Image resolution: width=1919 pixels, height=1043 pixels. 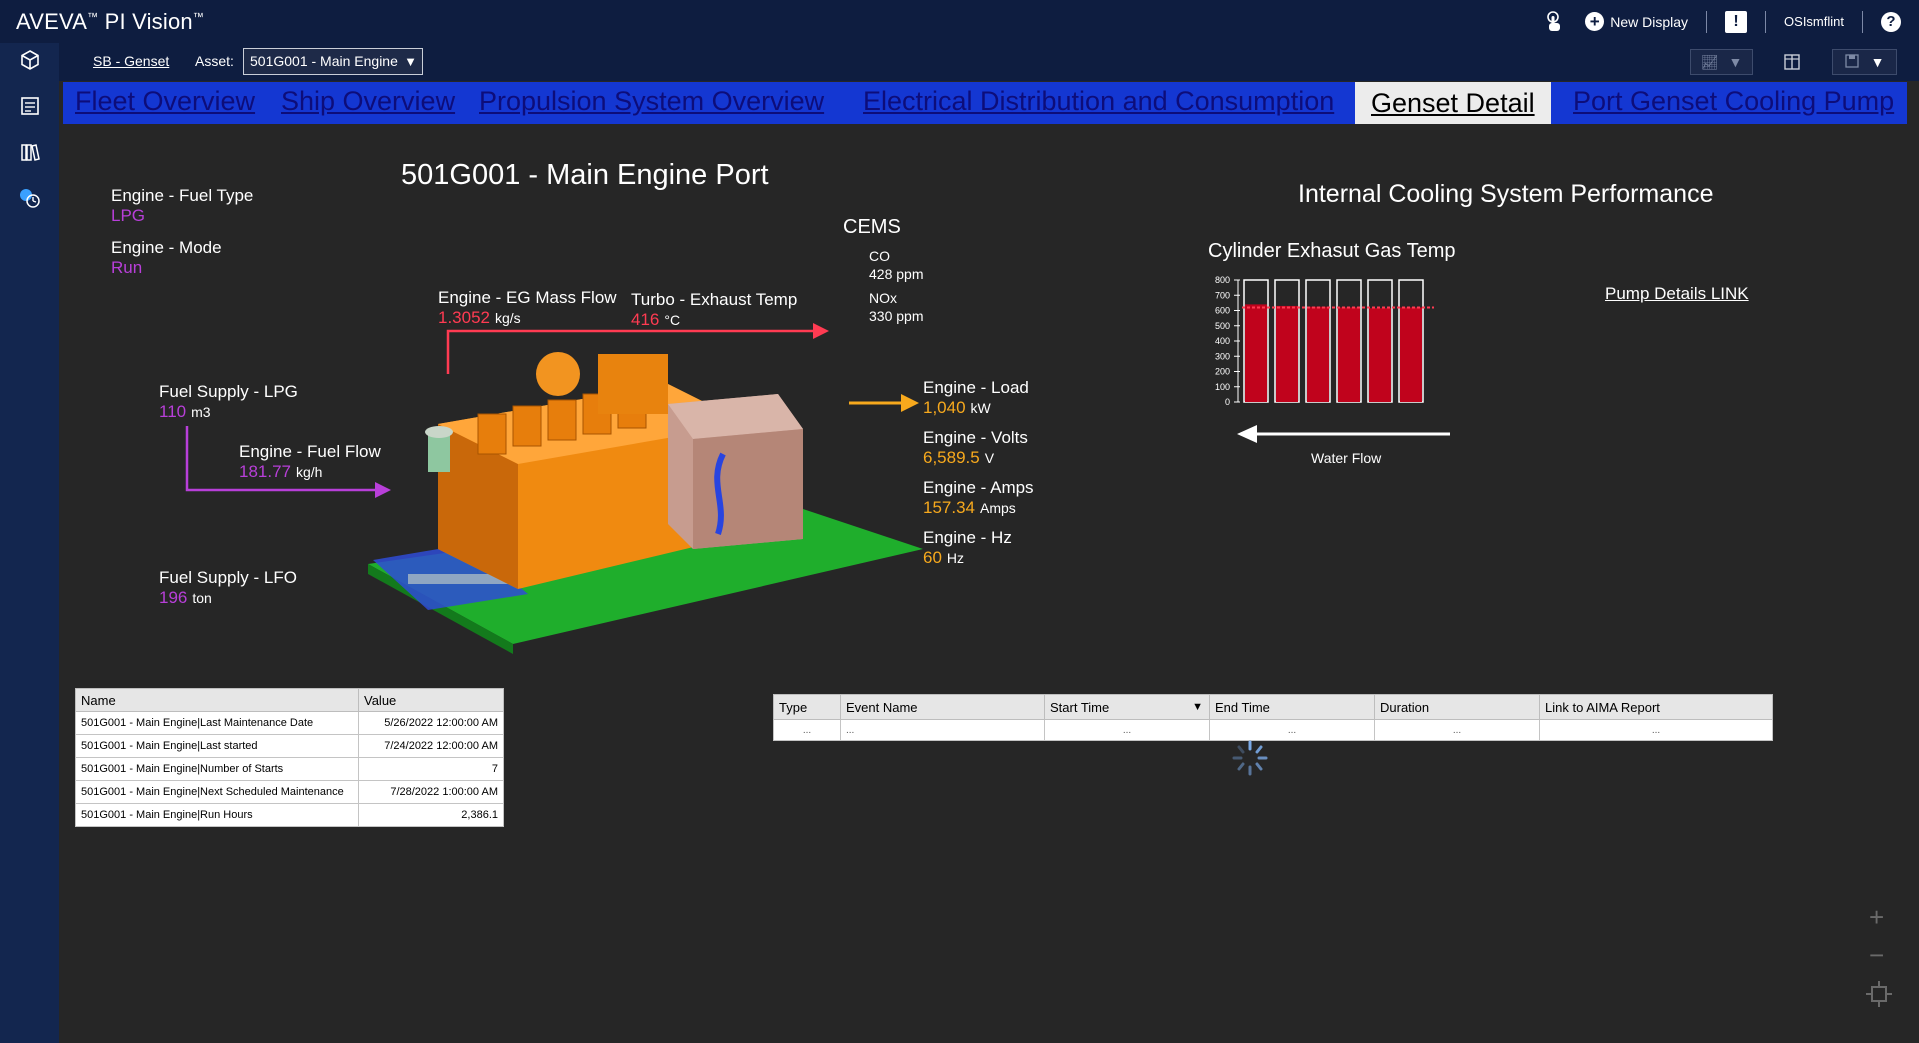 What do you see at coordinates (165, 101) in the screenshot?
I see `tab-fleet-overview: Fleet Overview` at bounding box center [165, 101].